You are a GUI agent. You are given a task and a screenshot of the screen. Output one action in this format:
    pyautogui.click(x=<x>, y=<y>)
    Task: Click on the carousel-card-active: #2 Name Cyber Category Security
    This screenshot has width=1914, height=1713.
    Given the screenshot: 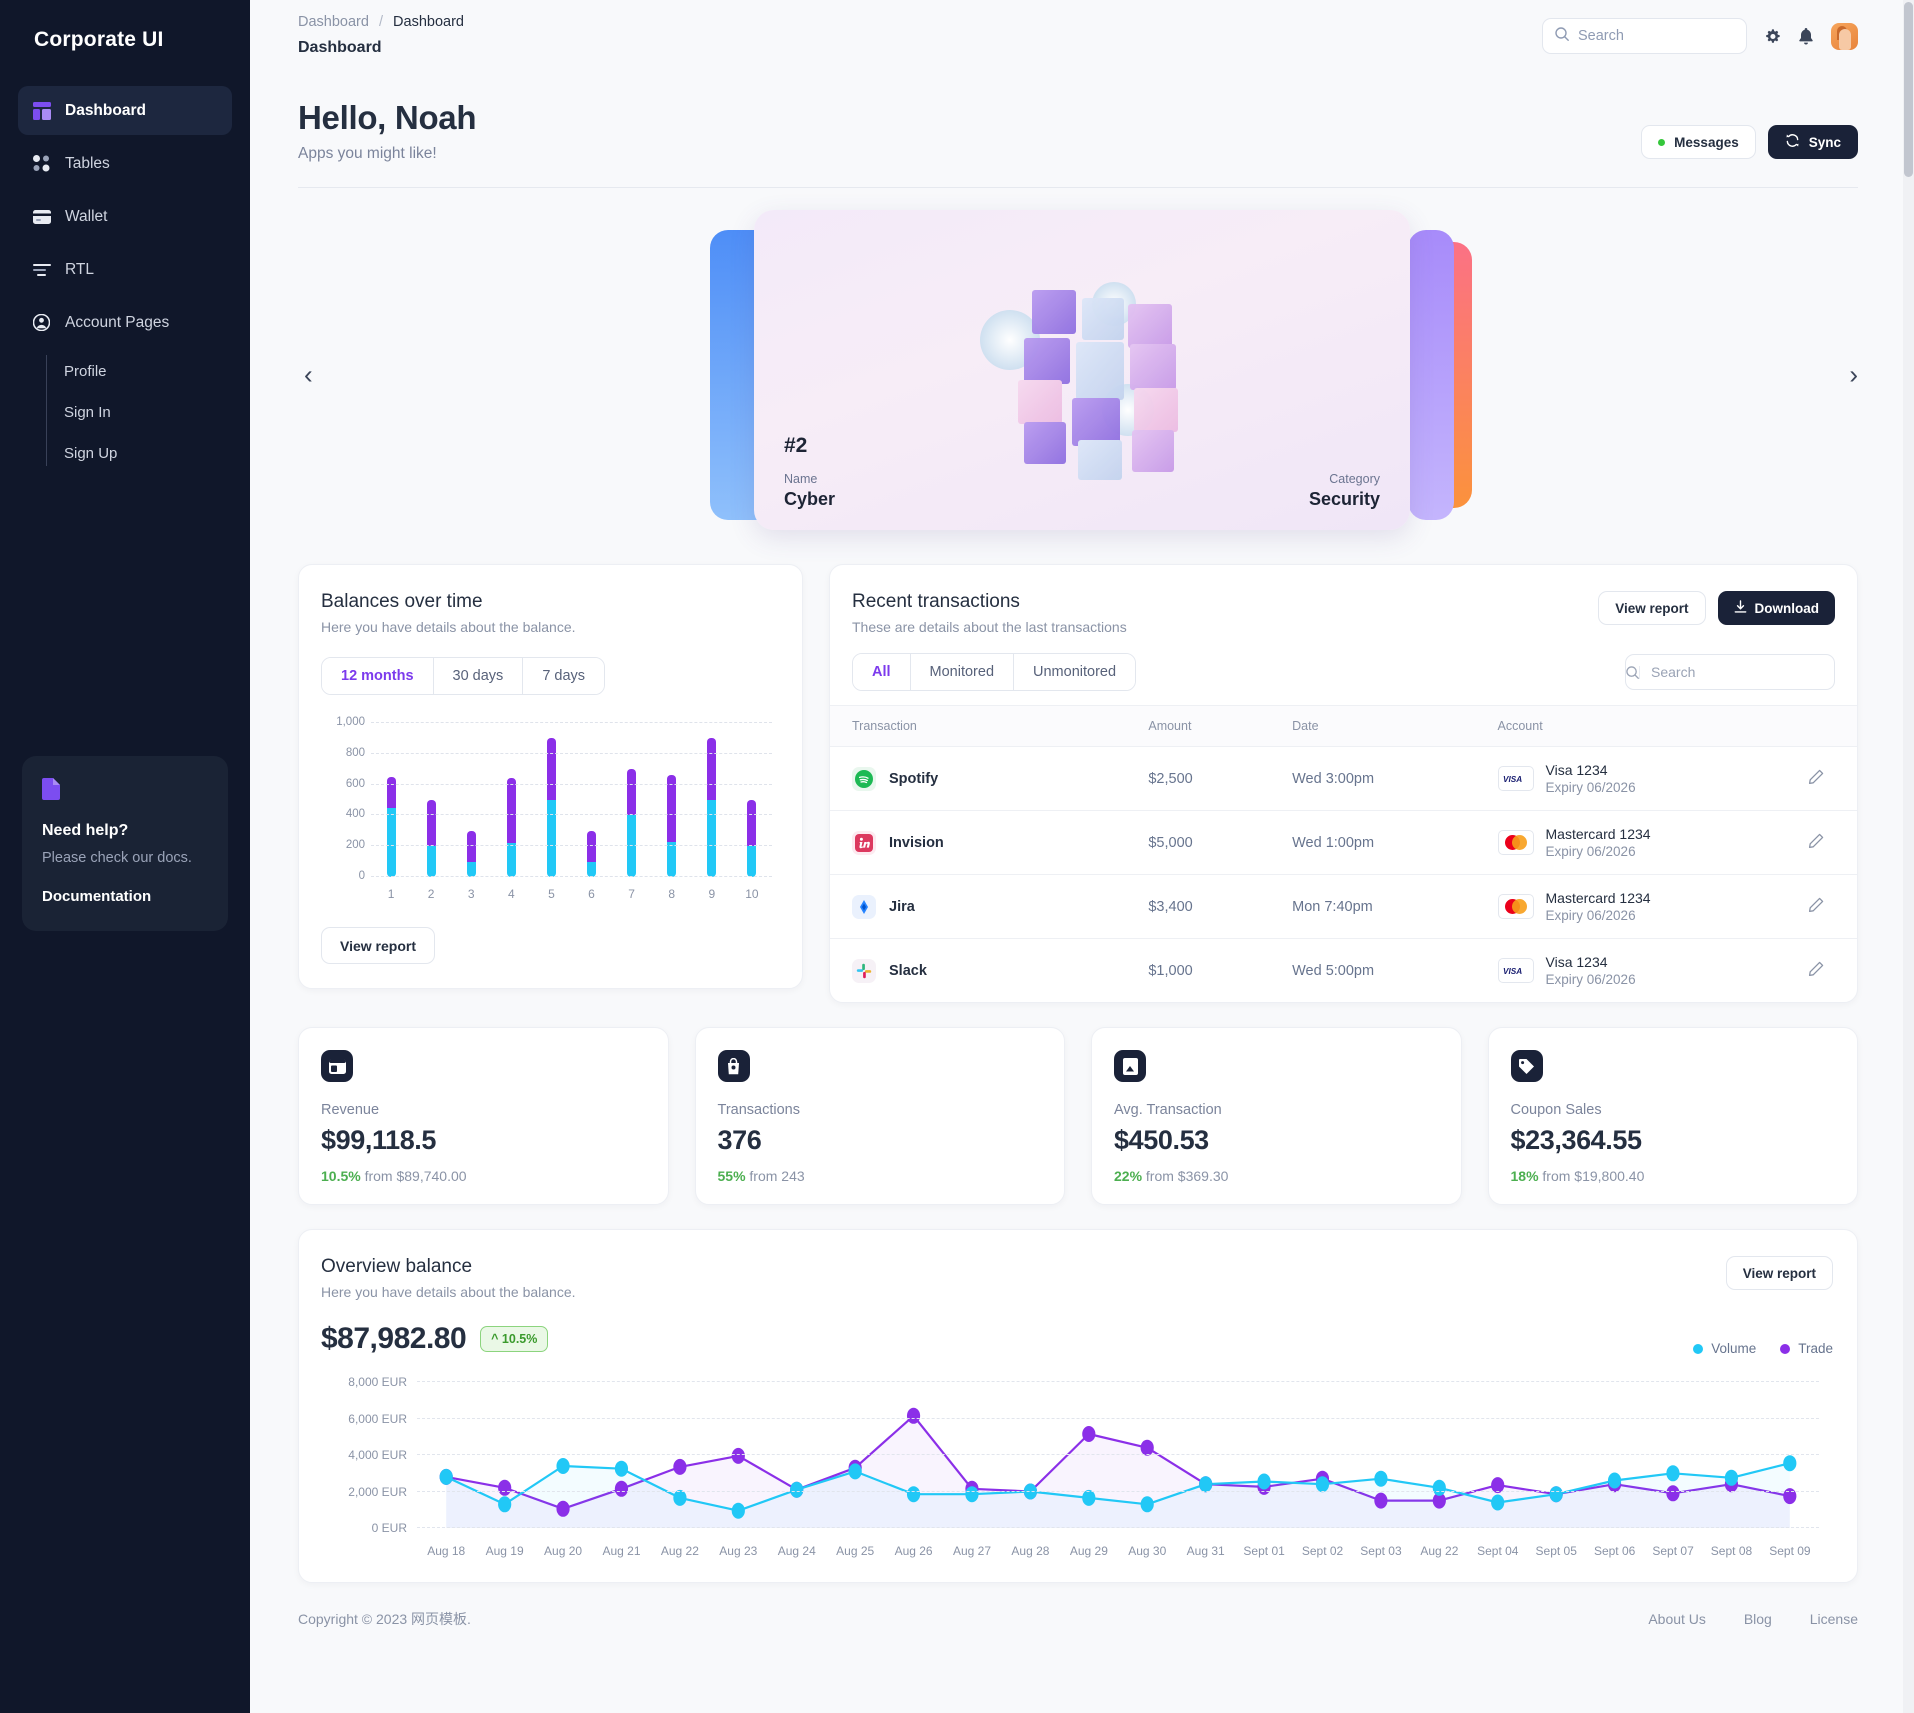 What is the action you would take?
    pyautogui.click(x=1082, y=370)
    